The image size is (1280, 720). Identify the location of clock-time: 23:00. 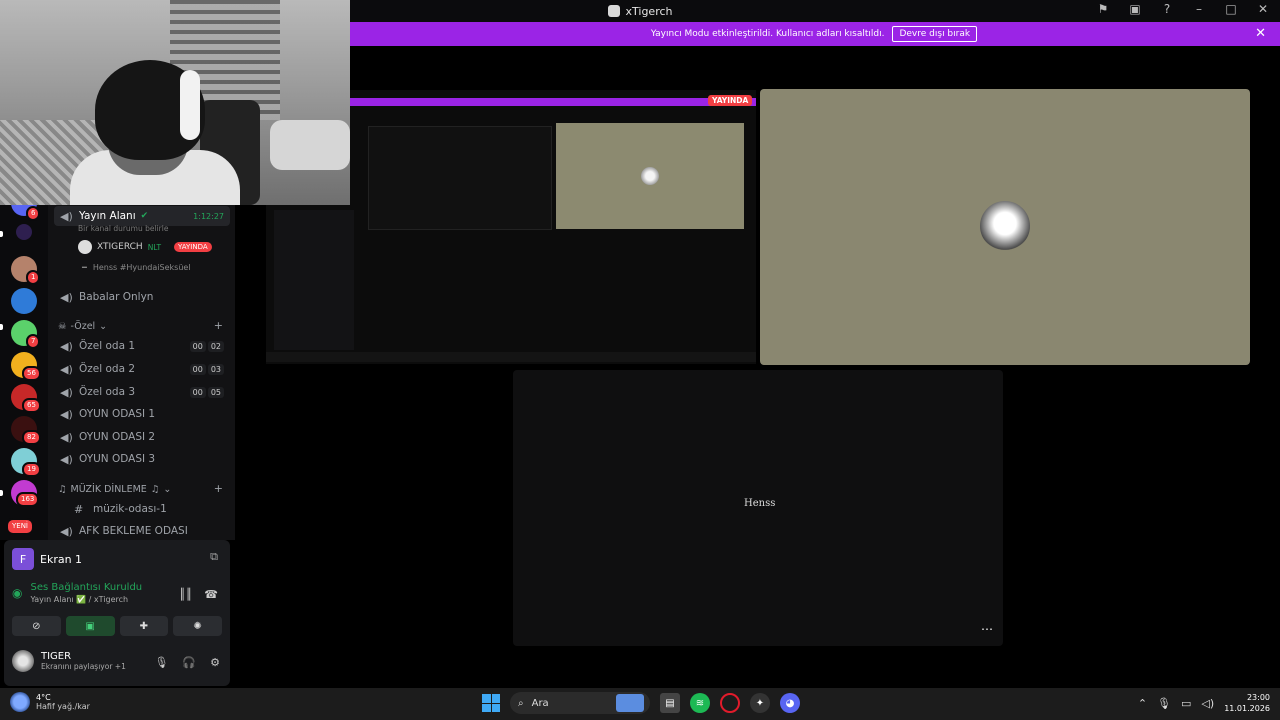
(1258, 697).